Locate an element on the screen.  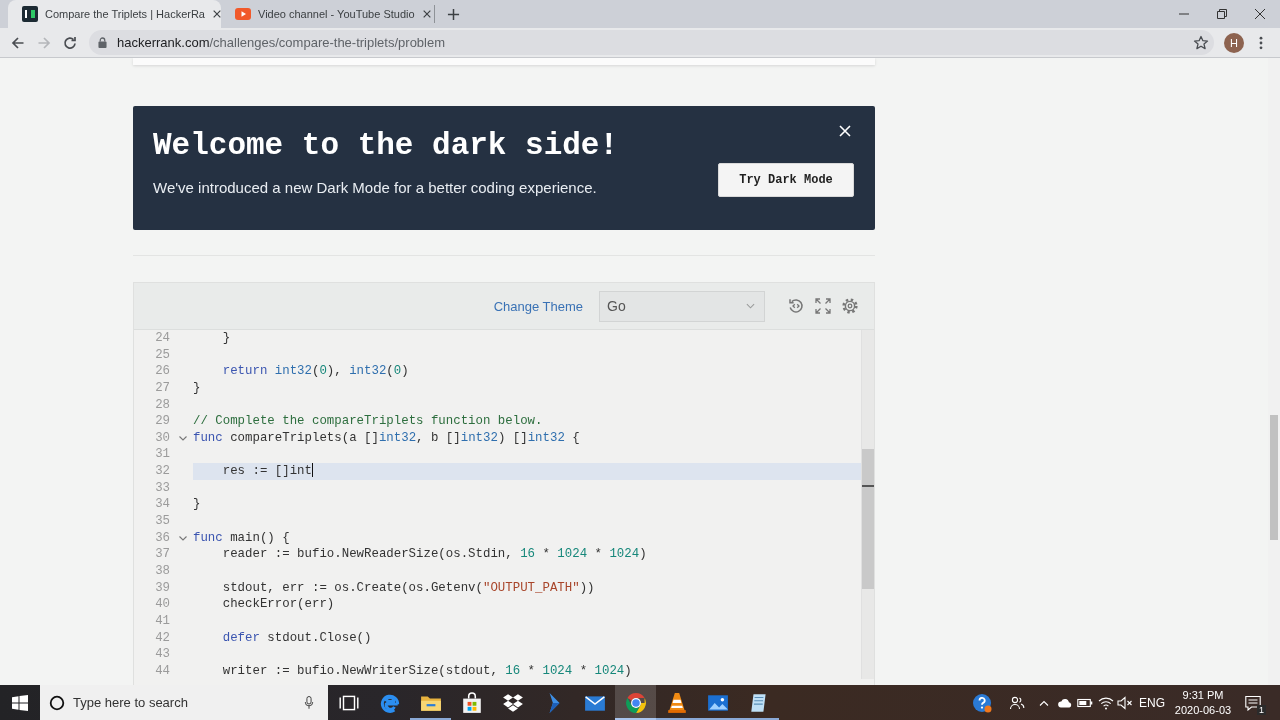
play-icon is located at coordinates (243, 14).